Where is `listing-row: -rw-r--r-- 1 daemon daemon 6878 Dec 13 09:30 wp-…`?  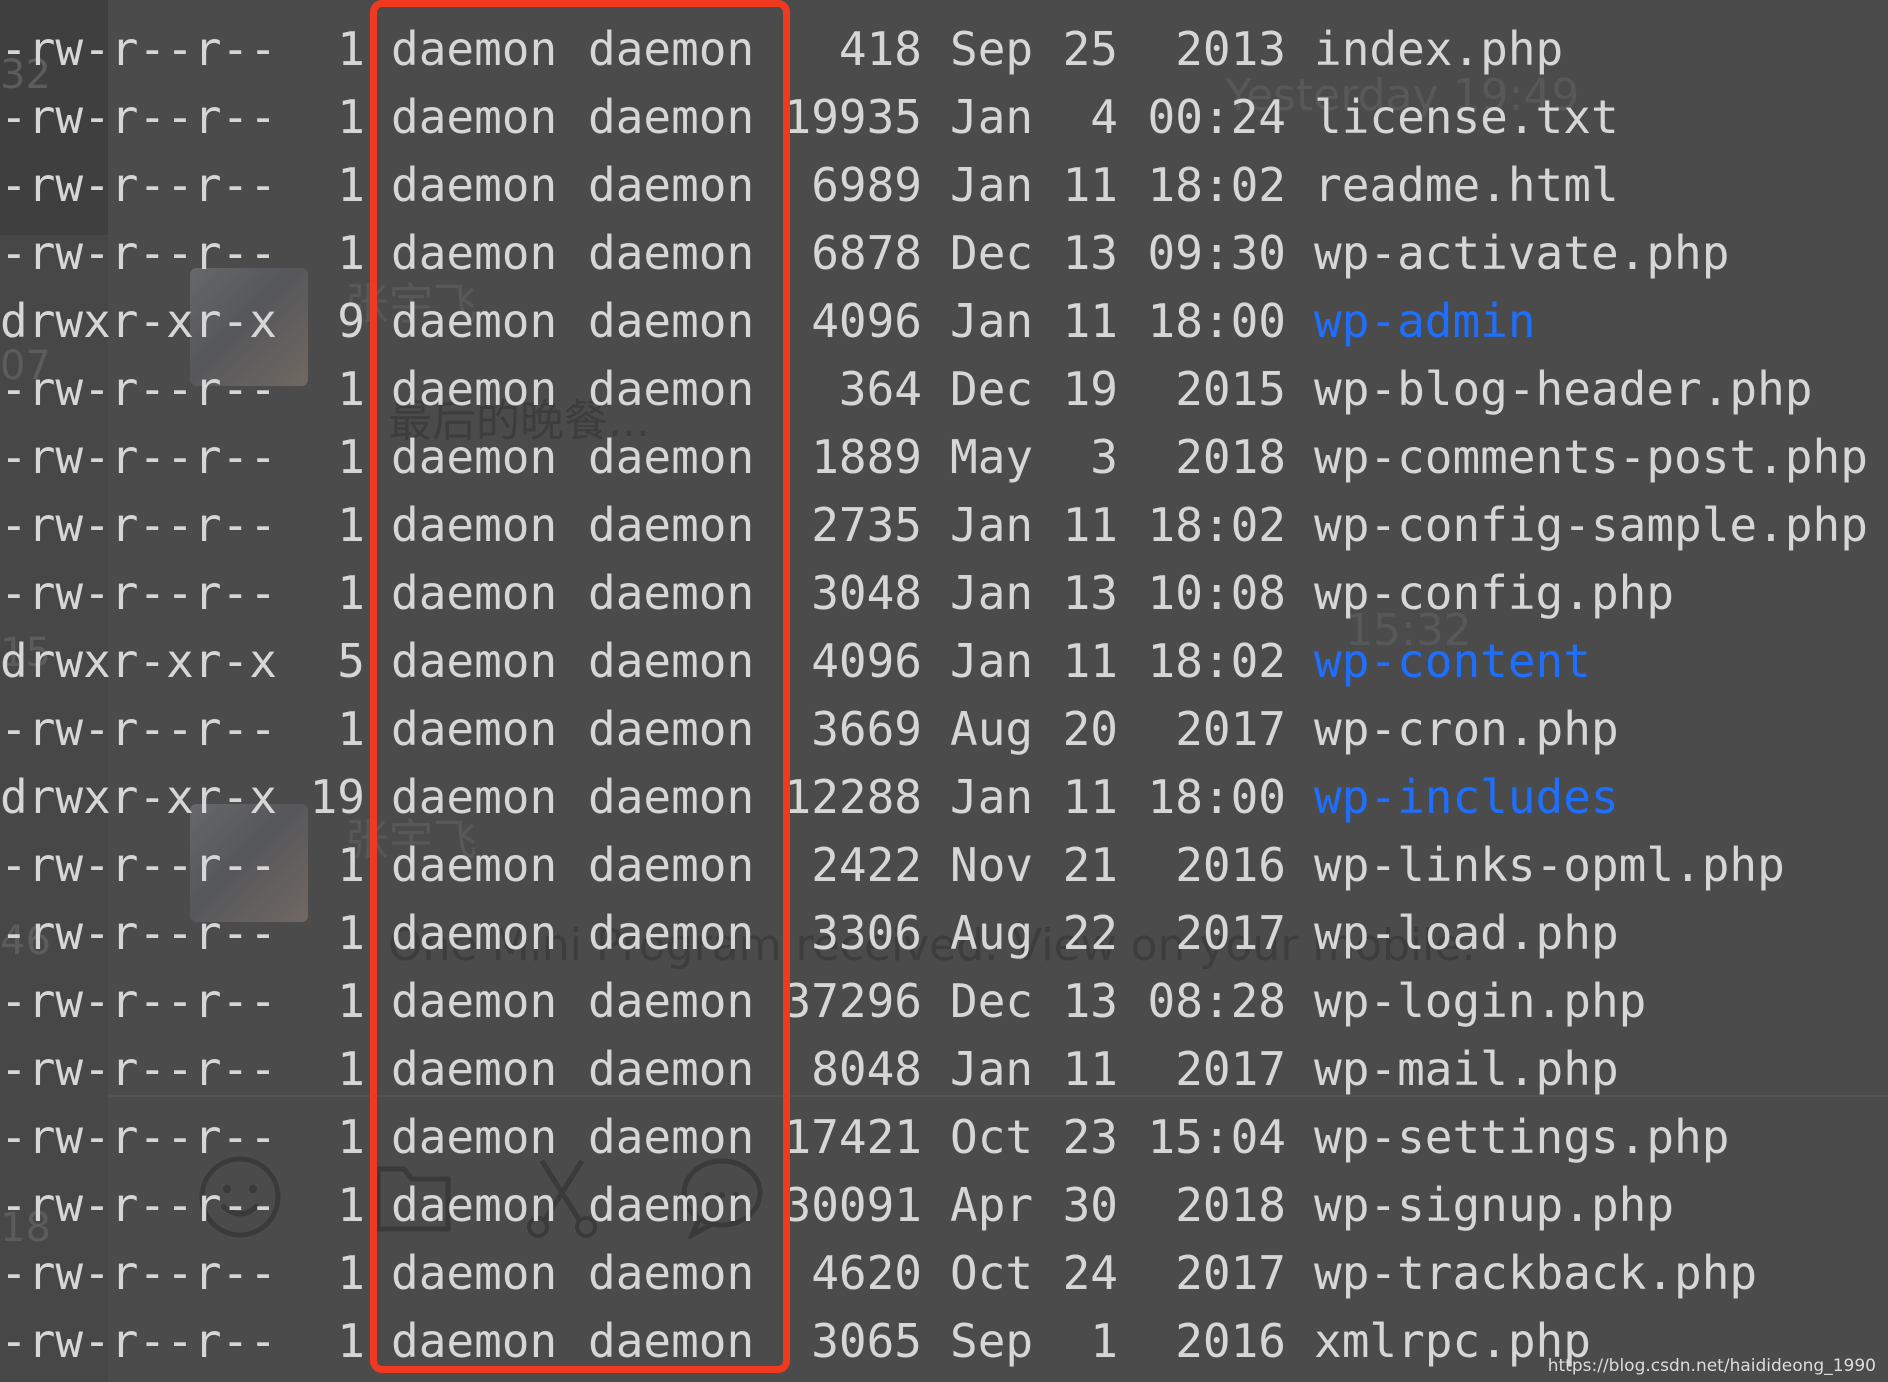
listing-row: -rw-r--r-- 1 daemon daemon 6878 Dec 13 09:30 wp-… is located at coordinates (944, 260).